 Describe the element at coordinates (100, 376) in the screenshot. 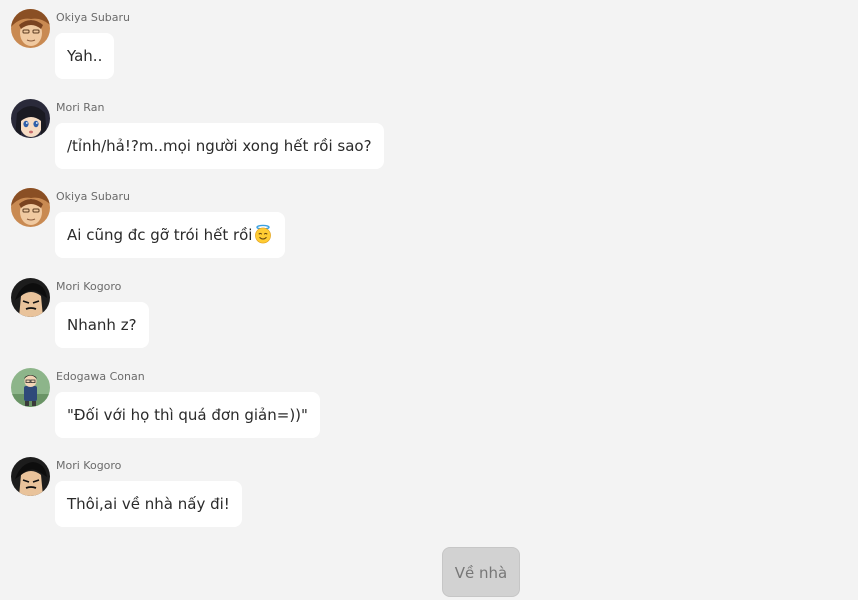

I see `sender-name: Edogawa Conan` at that location.